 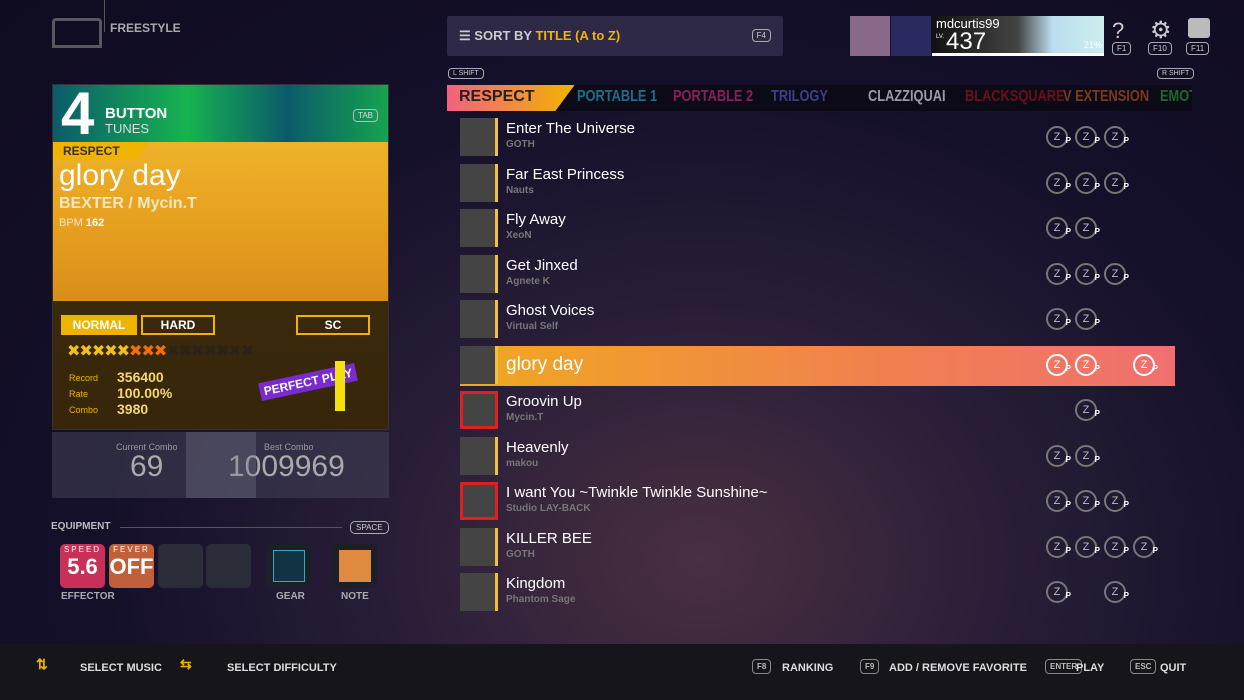 I want to click on song-artist: Phantom Sage, so click(x=541, y=599).